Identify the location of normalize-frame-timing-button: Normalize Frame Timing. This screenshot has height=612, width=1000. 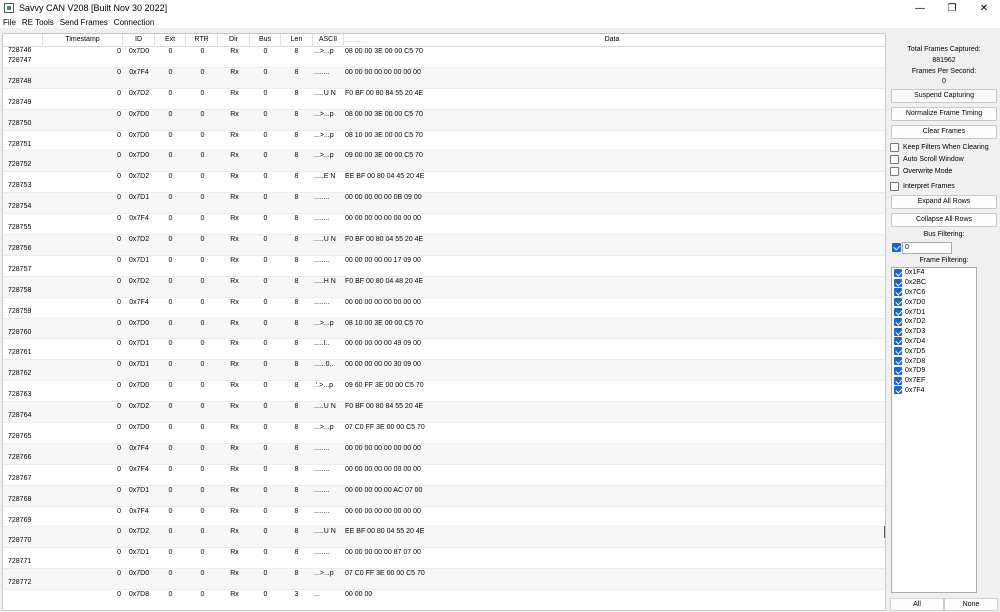
(944, 114).